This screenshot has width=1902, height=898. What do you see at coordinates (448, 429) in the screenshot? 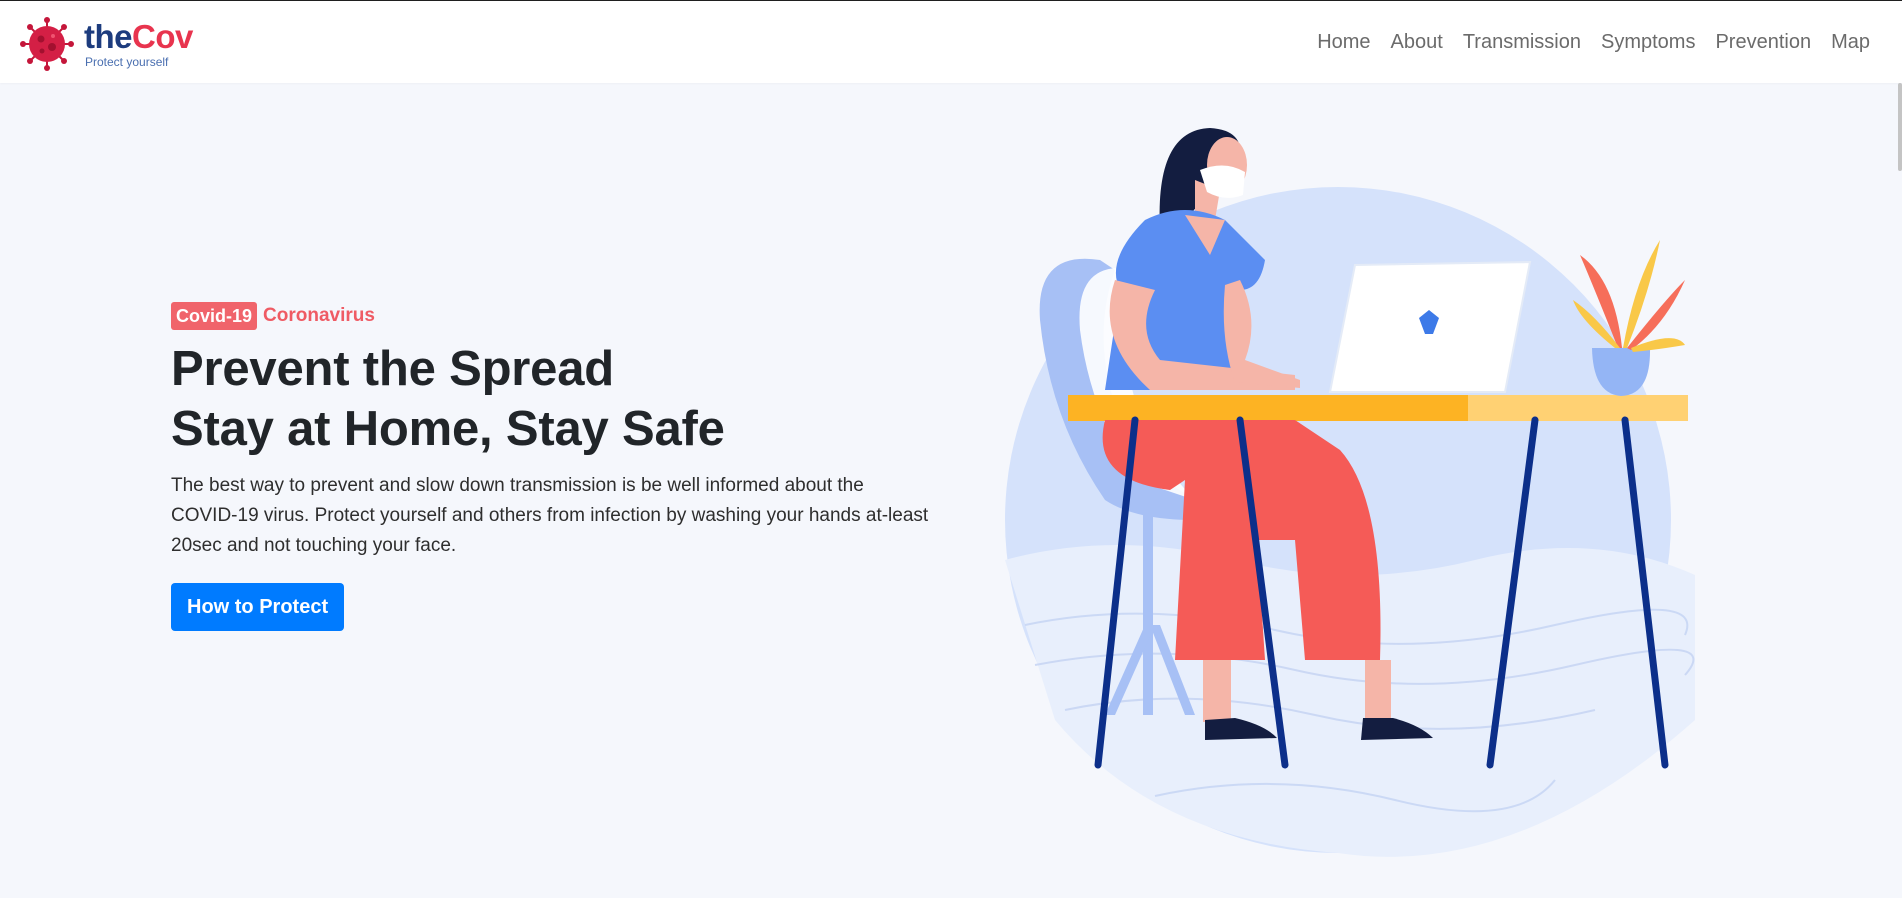
I see `headline-line-2: Stay at Home, Stay Safe` at bounding box center [448, 429].